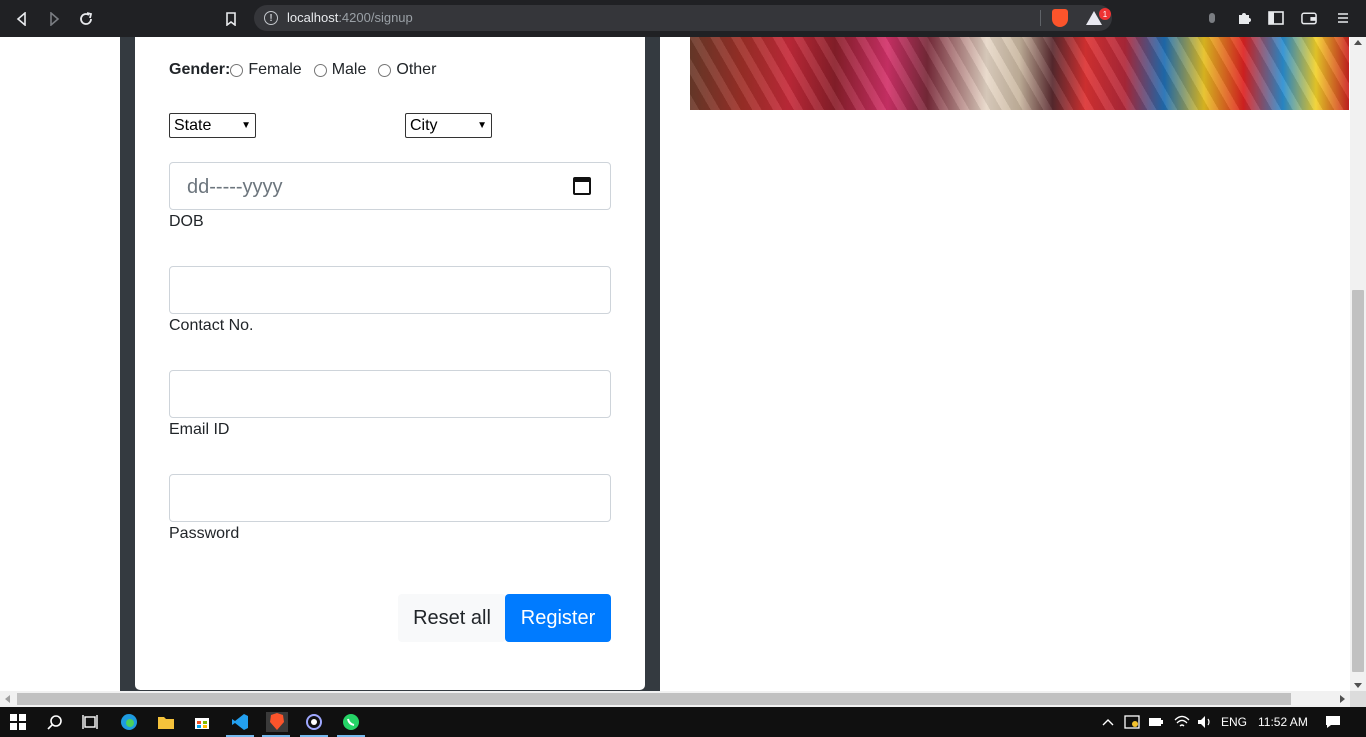 The height and width of the screenshot is (737, 1366). What do you see at coordinates (1342, 699) in the screenshot?
I see `scroll-right-icon` at bounding box center [1342, 699].